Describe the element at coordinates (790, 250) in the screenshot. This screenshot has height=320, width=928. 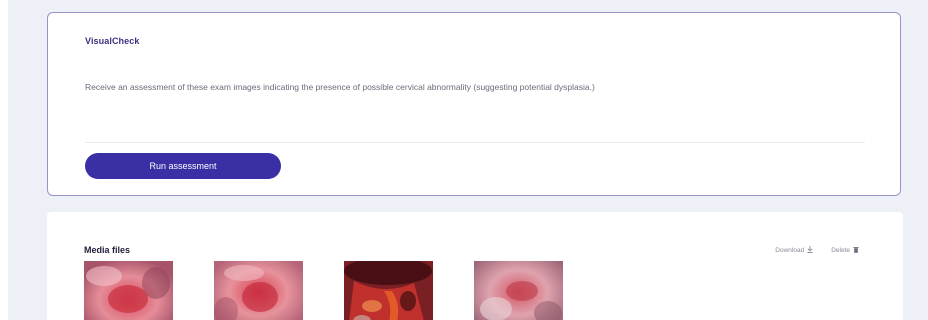
I see `download-label: Download` at that location.